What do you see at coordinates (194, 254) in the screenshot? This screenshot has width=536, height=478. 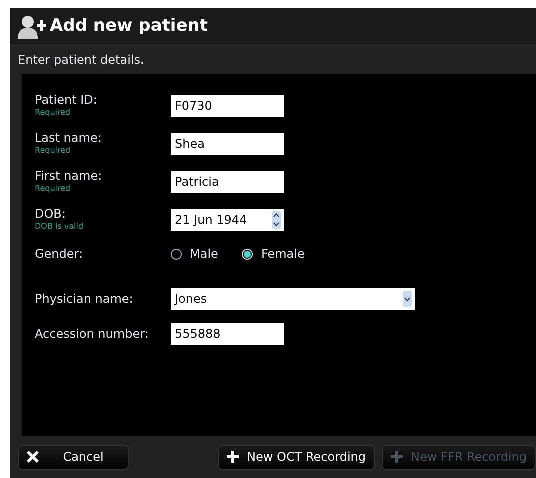 I see `radio-option: Male` at bounding box center [194, 254].